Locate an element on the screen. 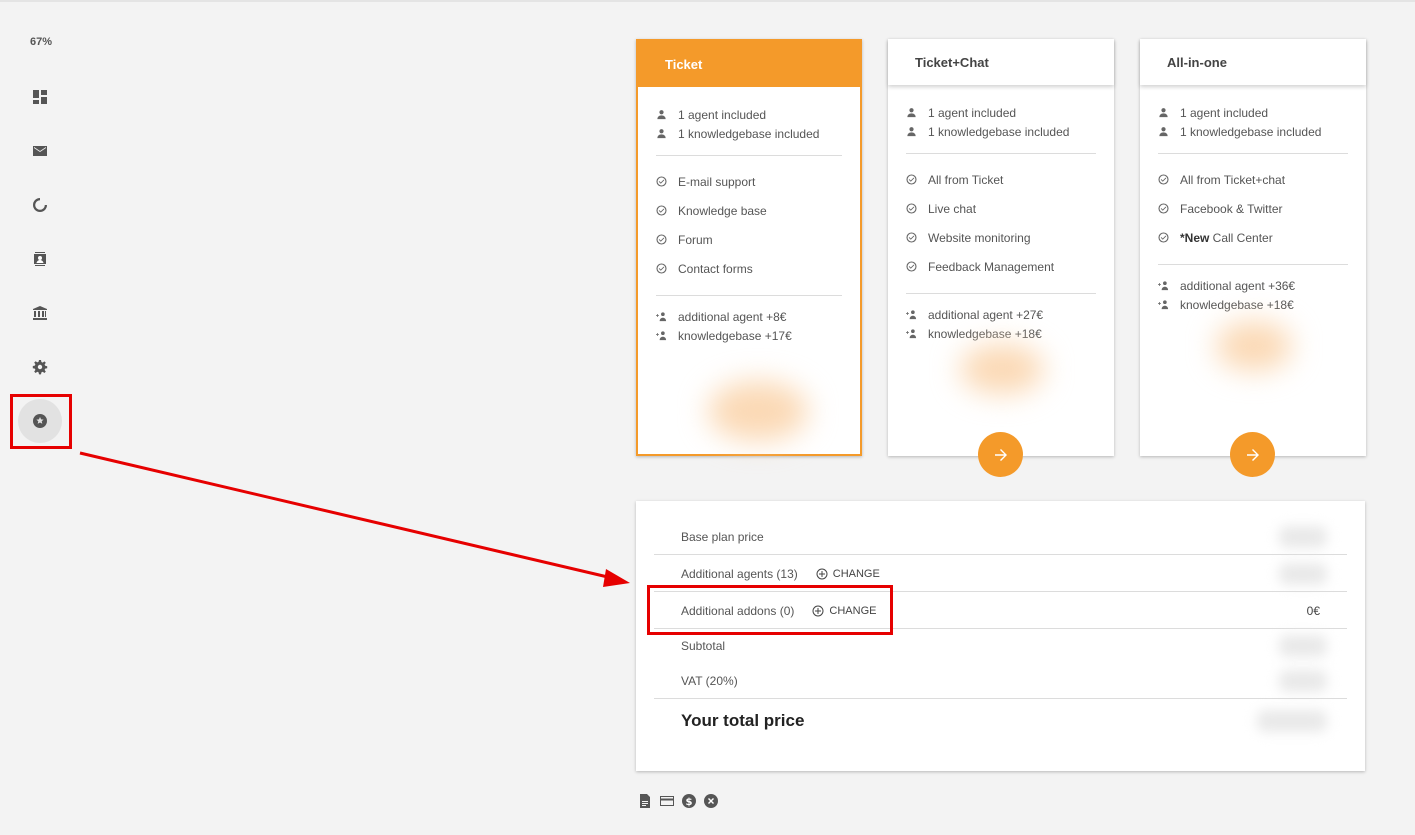 The height and width of the screenshot is (835, 1415). mail-icon is located at coordinates (40, 151).